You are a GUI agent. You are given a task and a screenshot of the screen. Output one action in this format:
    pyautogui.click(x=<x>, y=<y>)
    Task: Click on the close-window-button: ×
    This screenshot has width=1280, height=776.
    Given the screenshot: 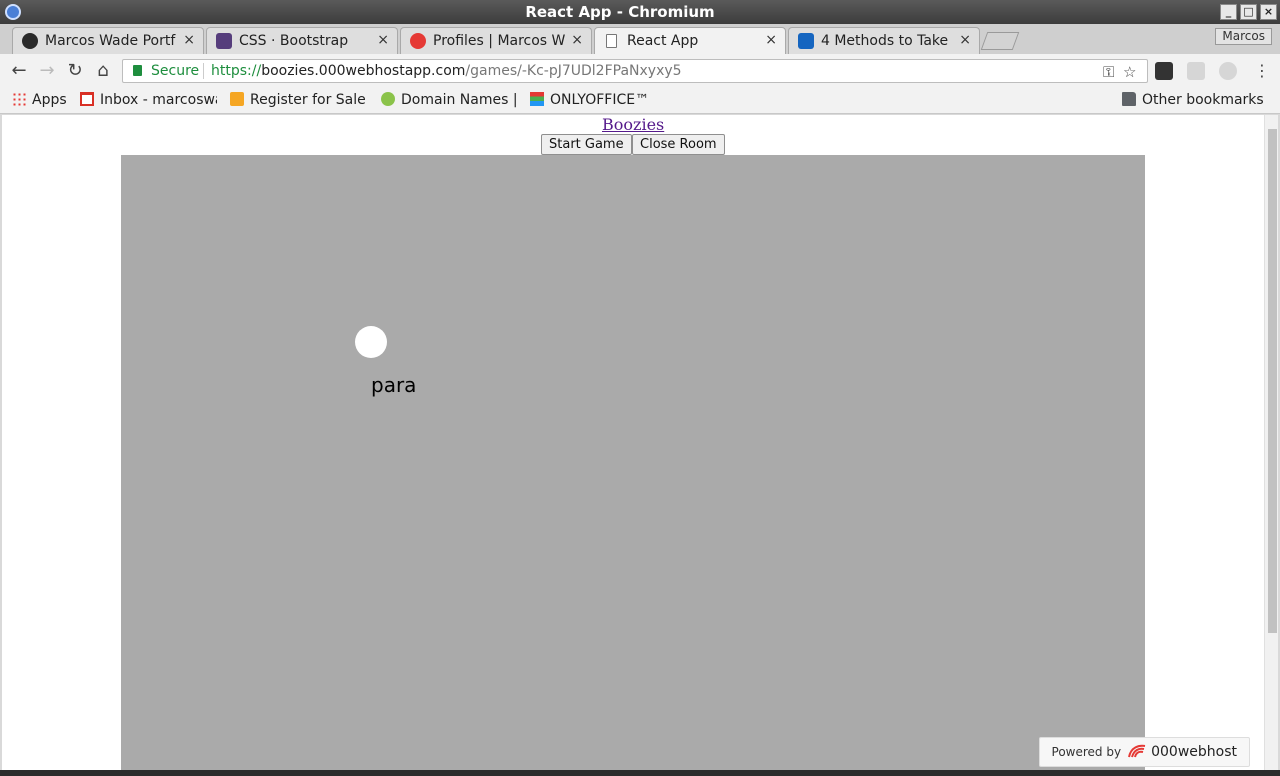 What is the action you would take?
    pyautogui.click(x=1268, y=12)
    